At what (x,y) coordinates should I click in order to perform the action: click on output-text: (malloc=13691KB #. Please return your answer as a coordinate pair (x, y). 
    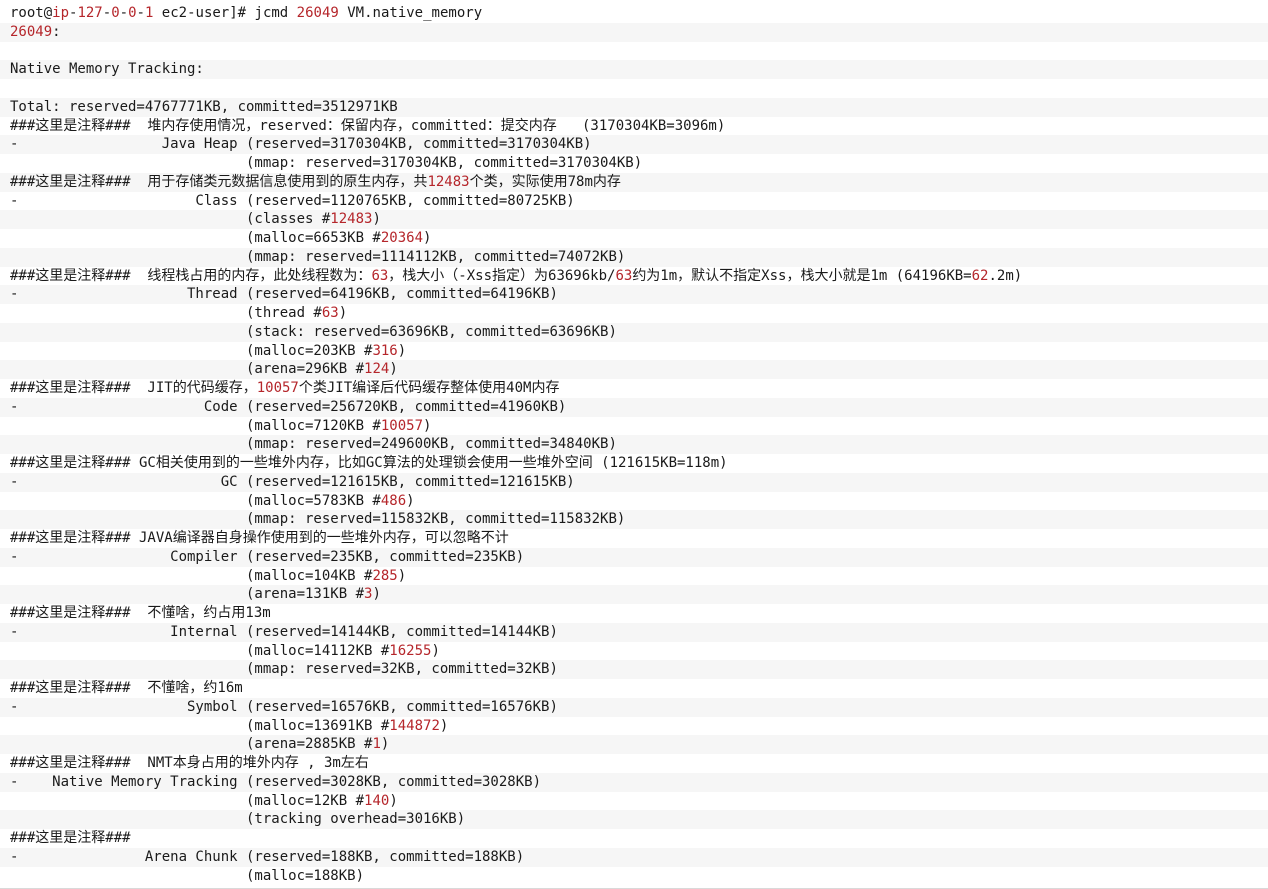
    Looking at the image, I should click on (200, 725).